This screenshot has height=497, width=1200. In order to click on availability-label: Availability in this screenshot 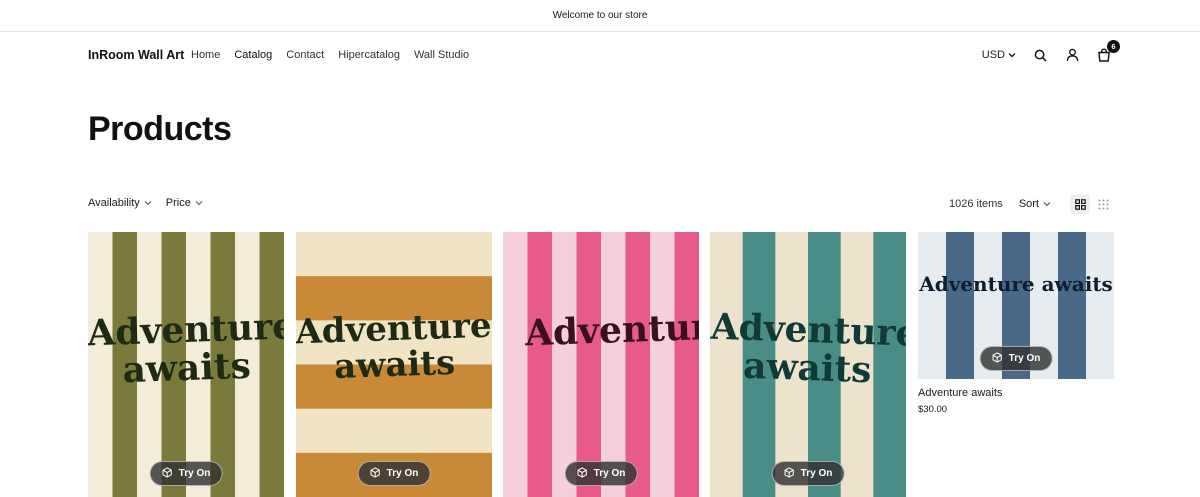, I will do `click(114, 203)`.